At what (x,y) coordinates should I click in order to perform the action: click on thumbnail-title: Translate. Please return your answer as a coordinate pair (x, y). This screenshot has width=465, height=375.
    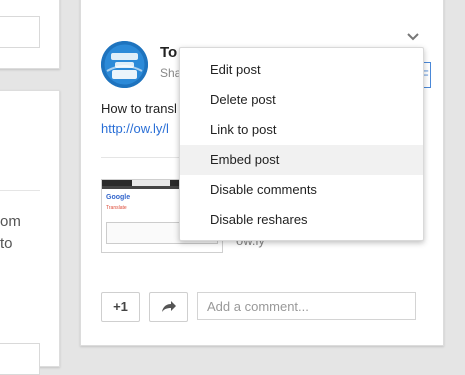
    Looking at the image, I should click on (116, 208).